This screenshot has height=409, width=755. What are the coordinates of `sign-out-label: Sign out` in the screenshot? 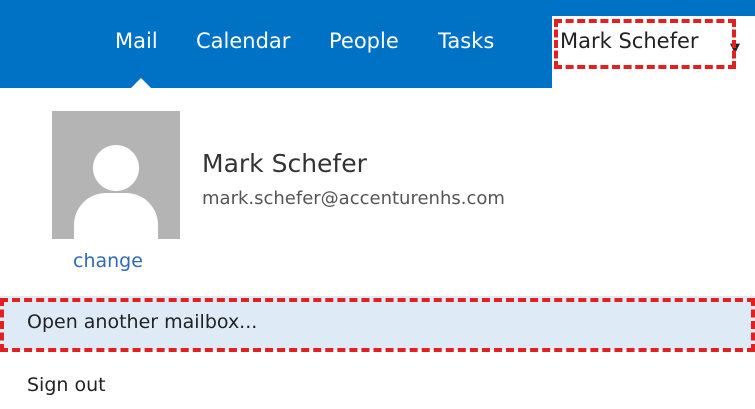 It's located at (66, 385).